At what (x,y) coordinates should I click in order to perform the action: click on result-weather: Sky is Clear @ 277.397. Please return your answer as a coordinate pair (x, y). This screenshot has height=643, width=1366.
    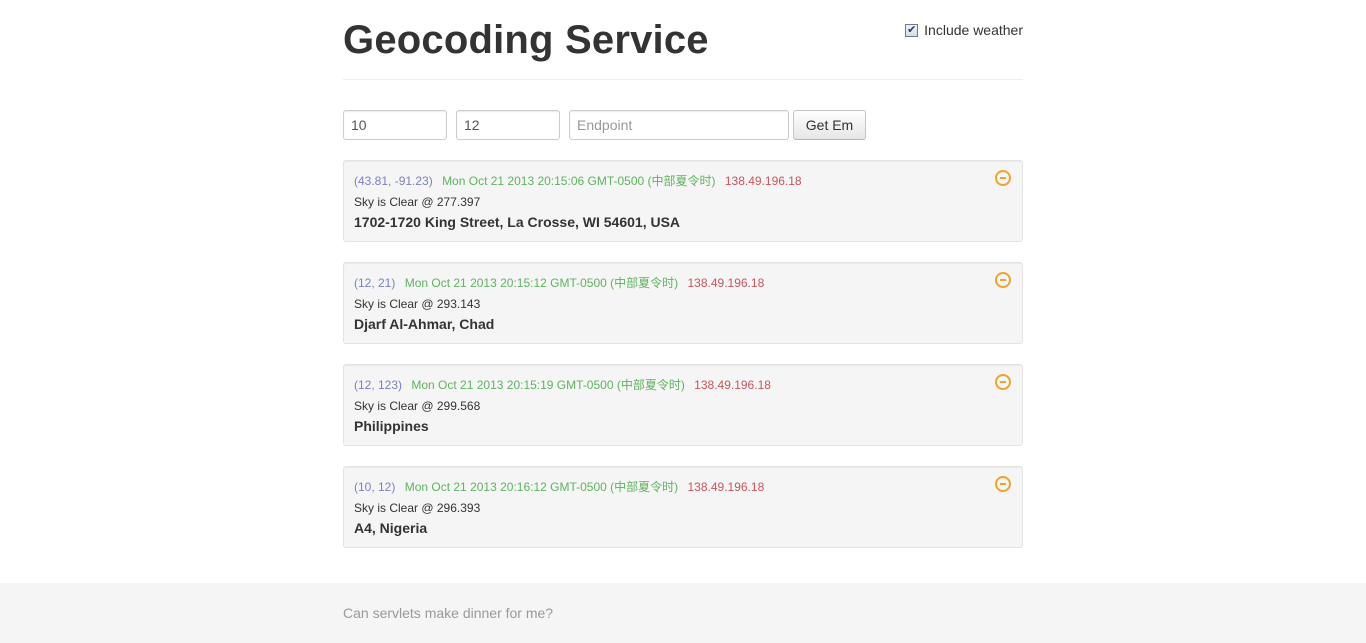
    Looking at the image, I should click on (417, 202).